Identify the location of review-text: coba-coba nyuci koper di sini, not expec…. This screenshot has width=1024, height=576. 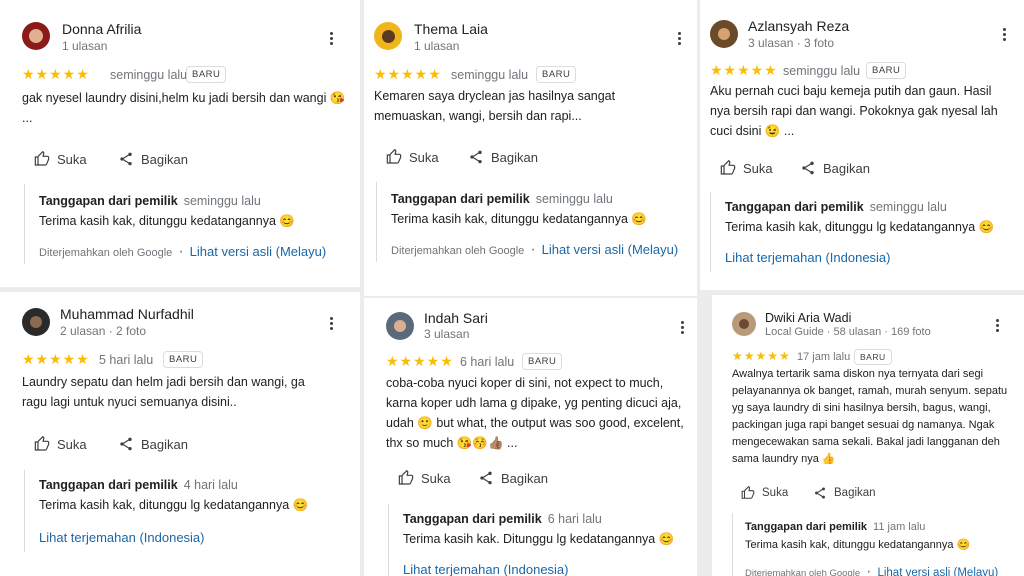
(535, 413).